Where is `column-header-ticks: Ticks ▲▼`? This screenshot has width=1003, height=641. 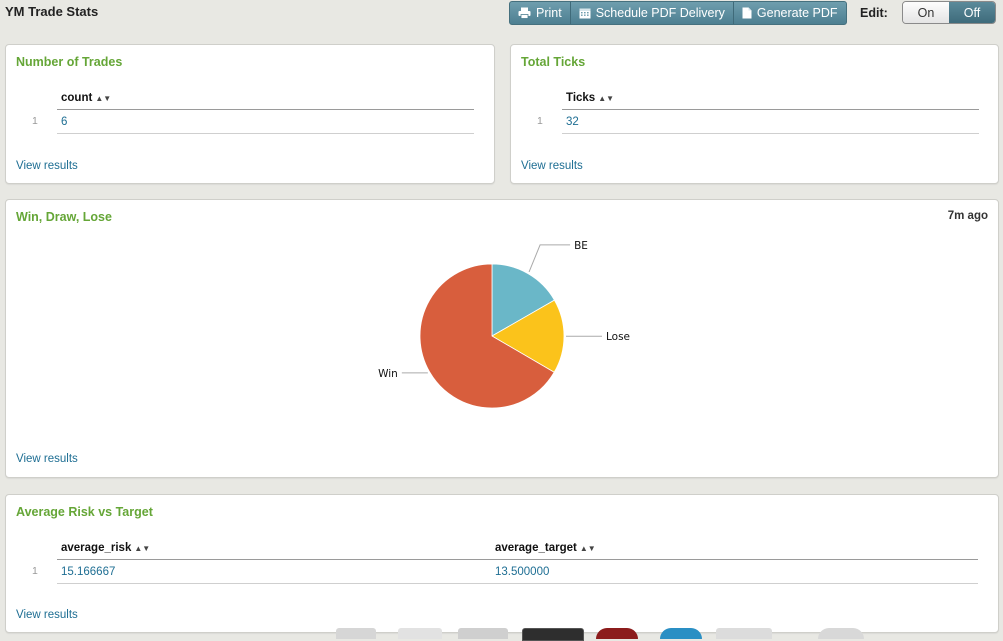 column-header-ticks: Ticks ▲▼ is located at coordinates (590, 98).